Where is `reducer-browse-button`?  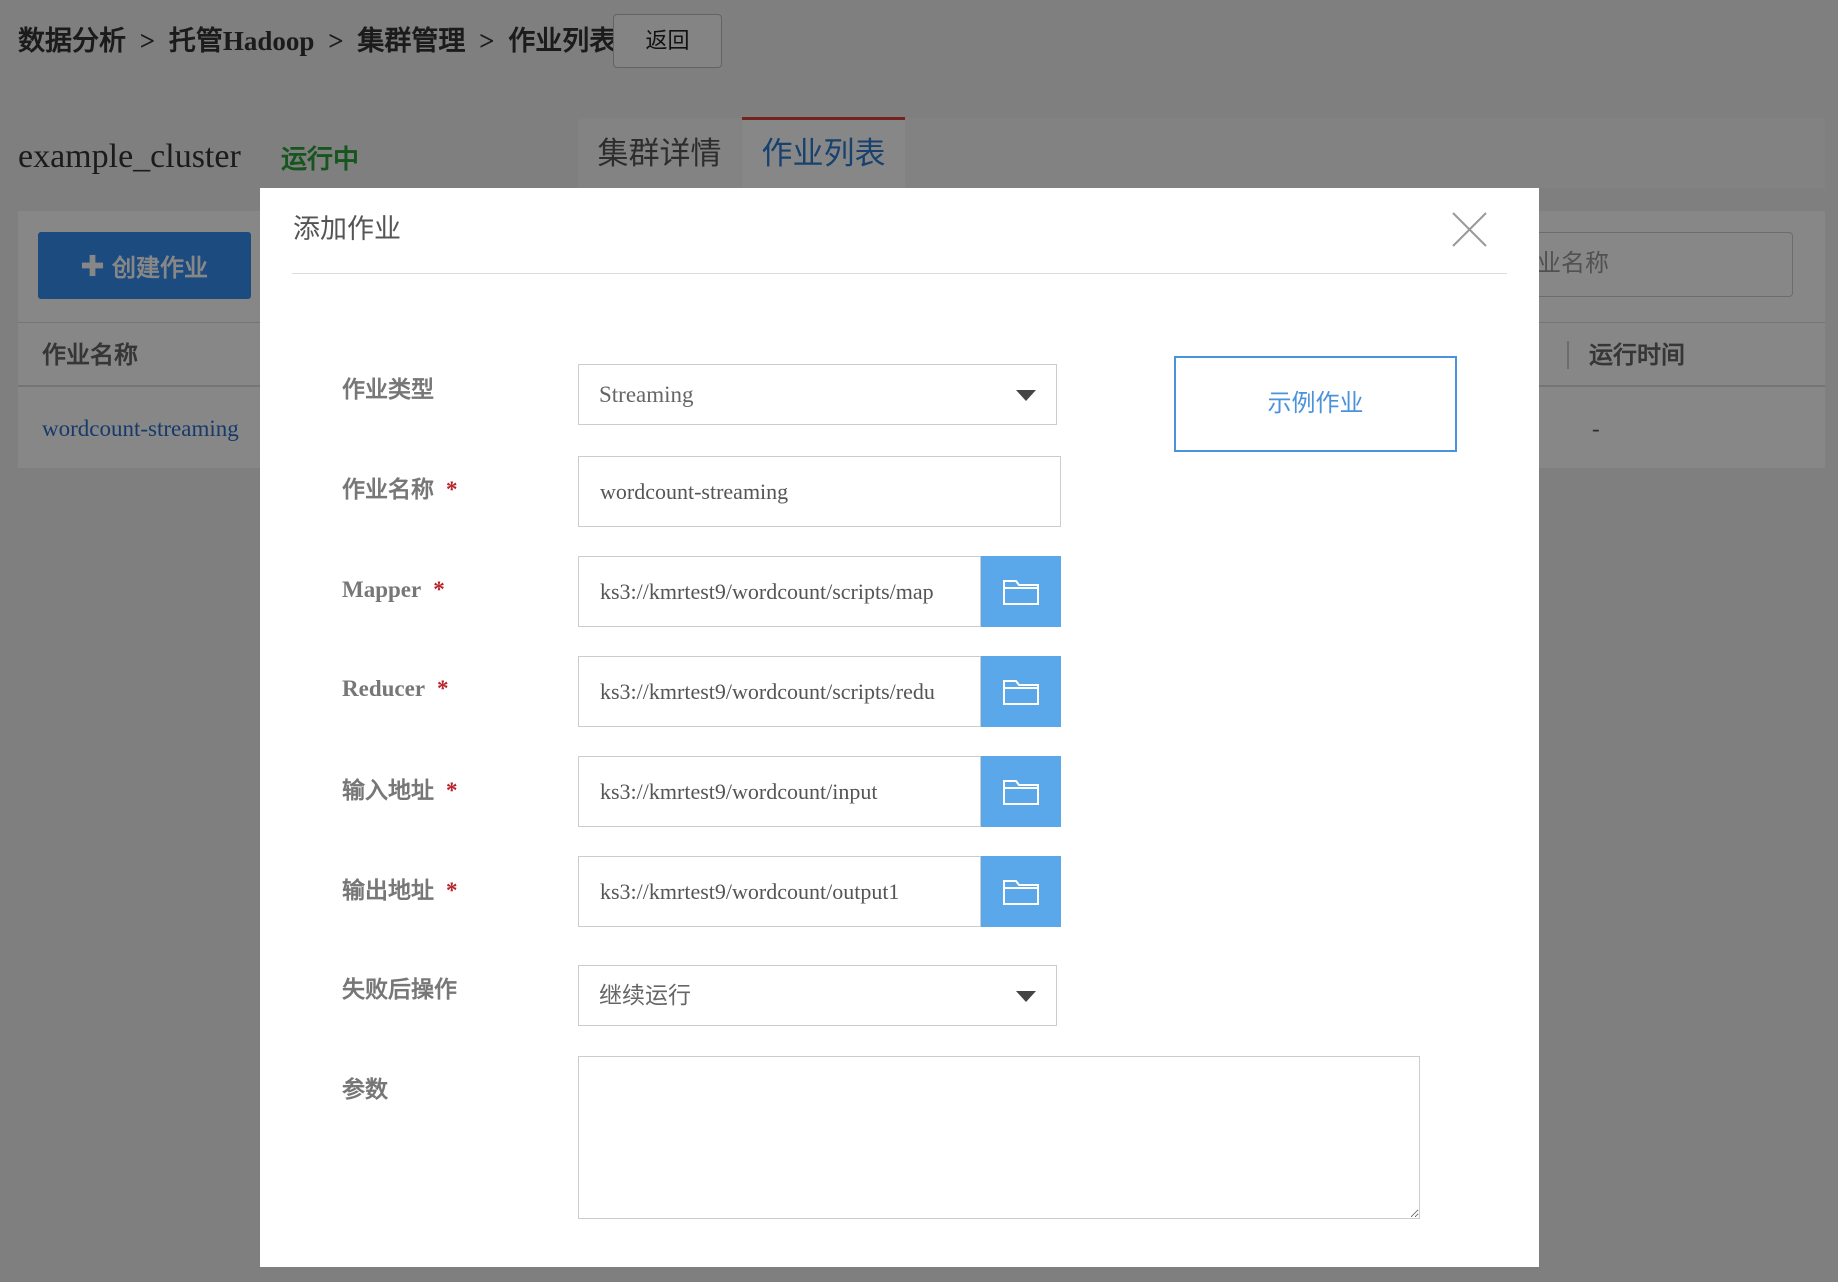 reducer-browse-button is located at coordinates (1021, 691).